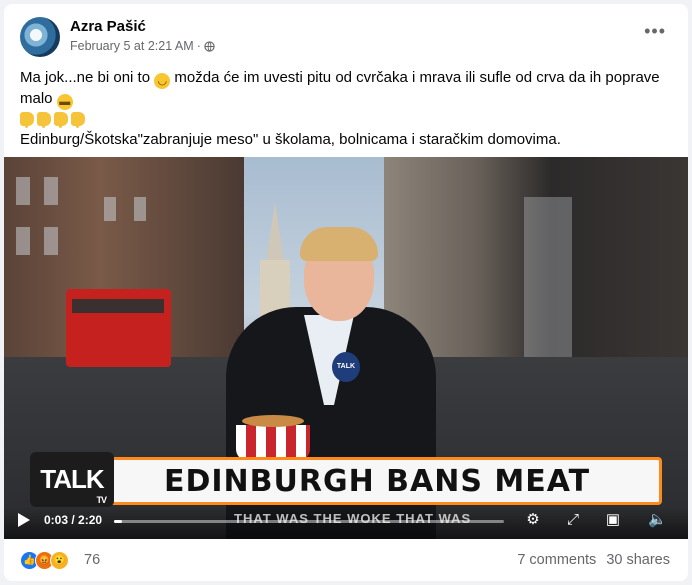 The height and width of the screenshot is (585, 692). I want to click on grin-emoji-icon: ▬, so click(64, 102).